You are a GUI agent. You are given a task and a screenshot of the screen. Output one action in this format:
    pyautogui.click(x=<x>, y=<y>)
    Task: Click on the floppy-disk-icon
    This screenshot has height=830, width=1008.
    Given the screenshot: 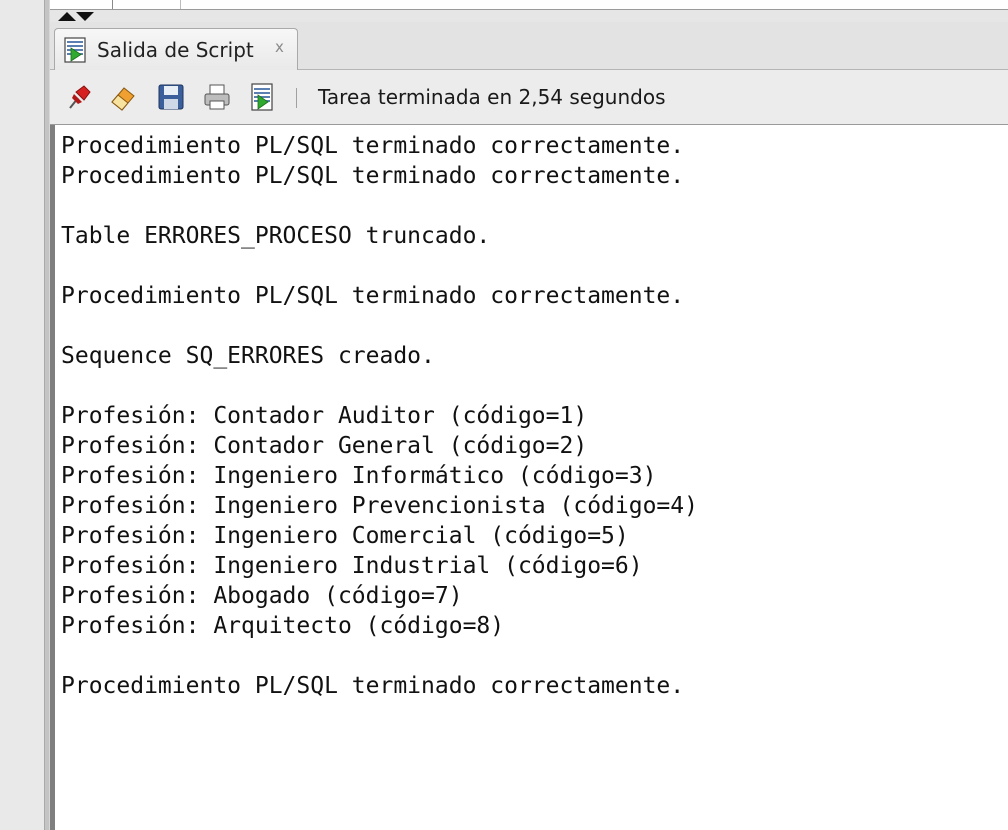 What is the action you would take?
    pyautogui.click(x=171, y=97)
    